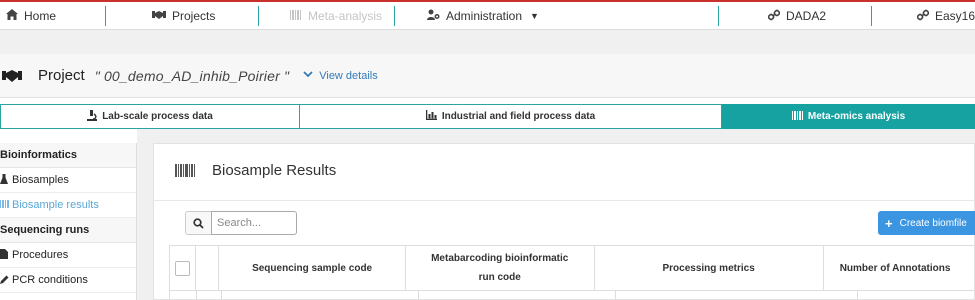  Describe the element at coordinates (856, 116) in the screenshot. I see `tab-meta-omics-label: Meta-omics analysis` at that location.